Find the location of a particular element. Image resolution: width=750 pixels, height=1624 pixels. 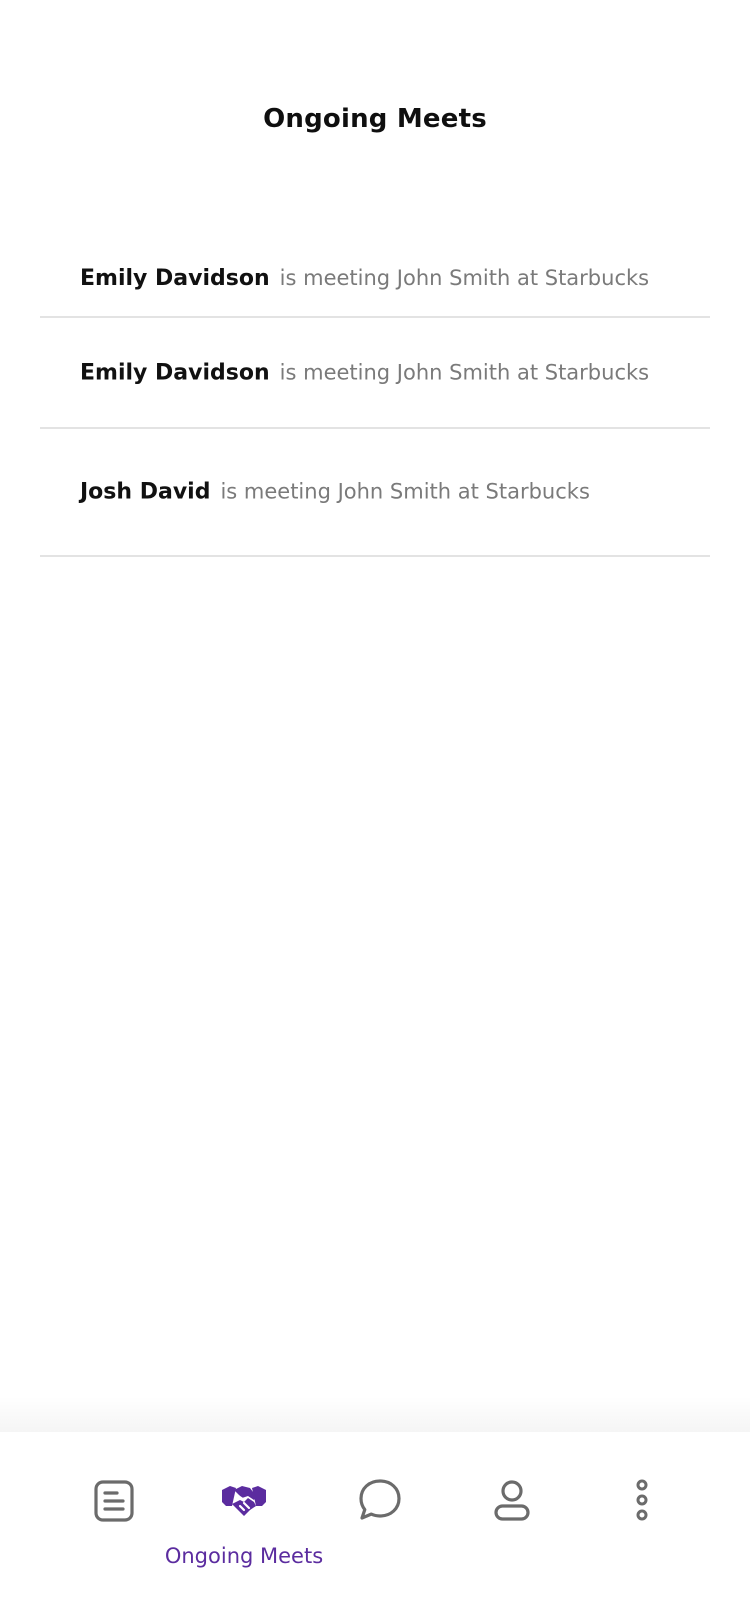

more-vertical-icon is located at coordinates (642, 1500).